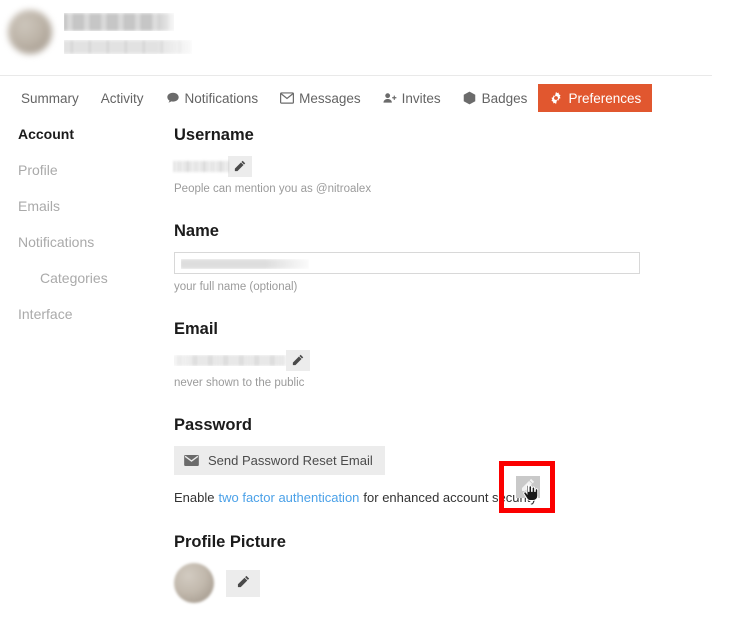 This screenshot has height=629, width=750. What do you see at coordinates (390, 98) in the screenshot?
I see `user-plus-icon` at bounding box center [390, 98].